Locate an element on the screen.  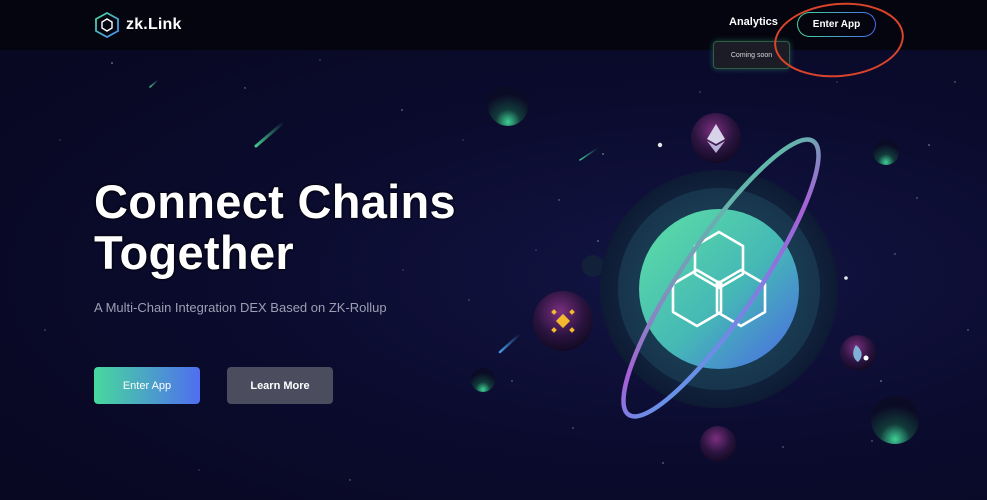
nav-analytics-link: Analytics is located at coordinates (753, 22).